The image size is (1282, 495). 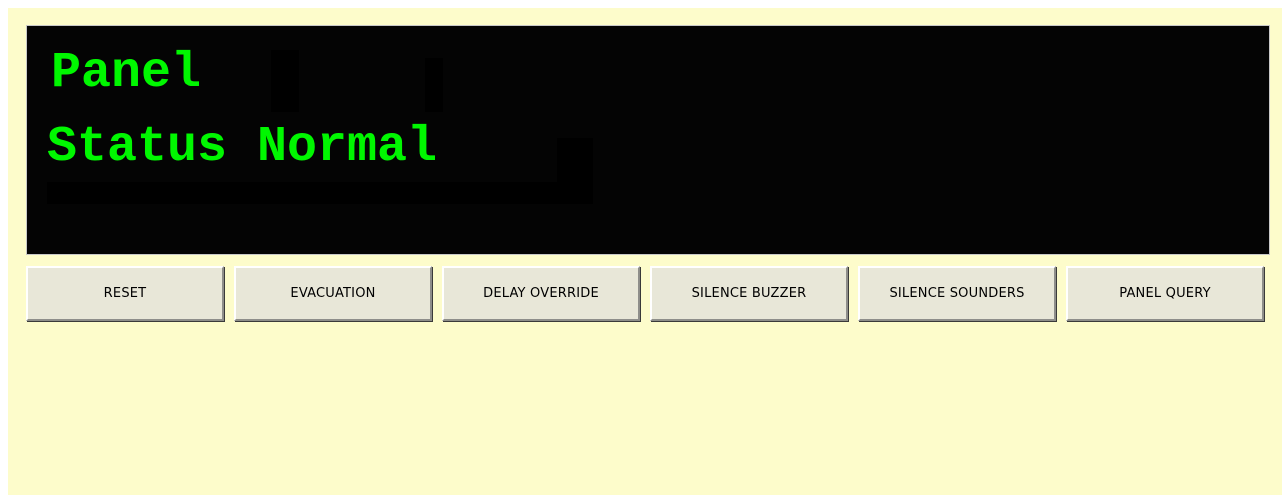 I want to click on delay-override-button: DELAY OVERRIDE, so click(x=541, y=293).